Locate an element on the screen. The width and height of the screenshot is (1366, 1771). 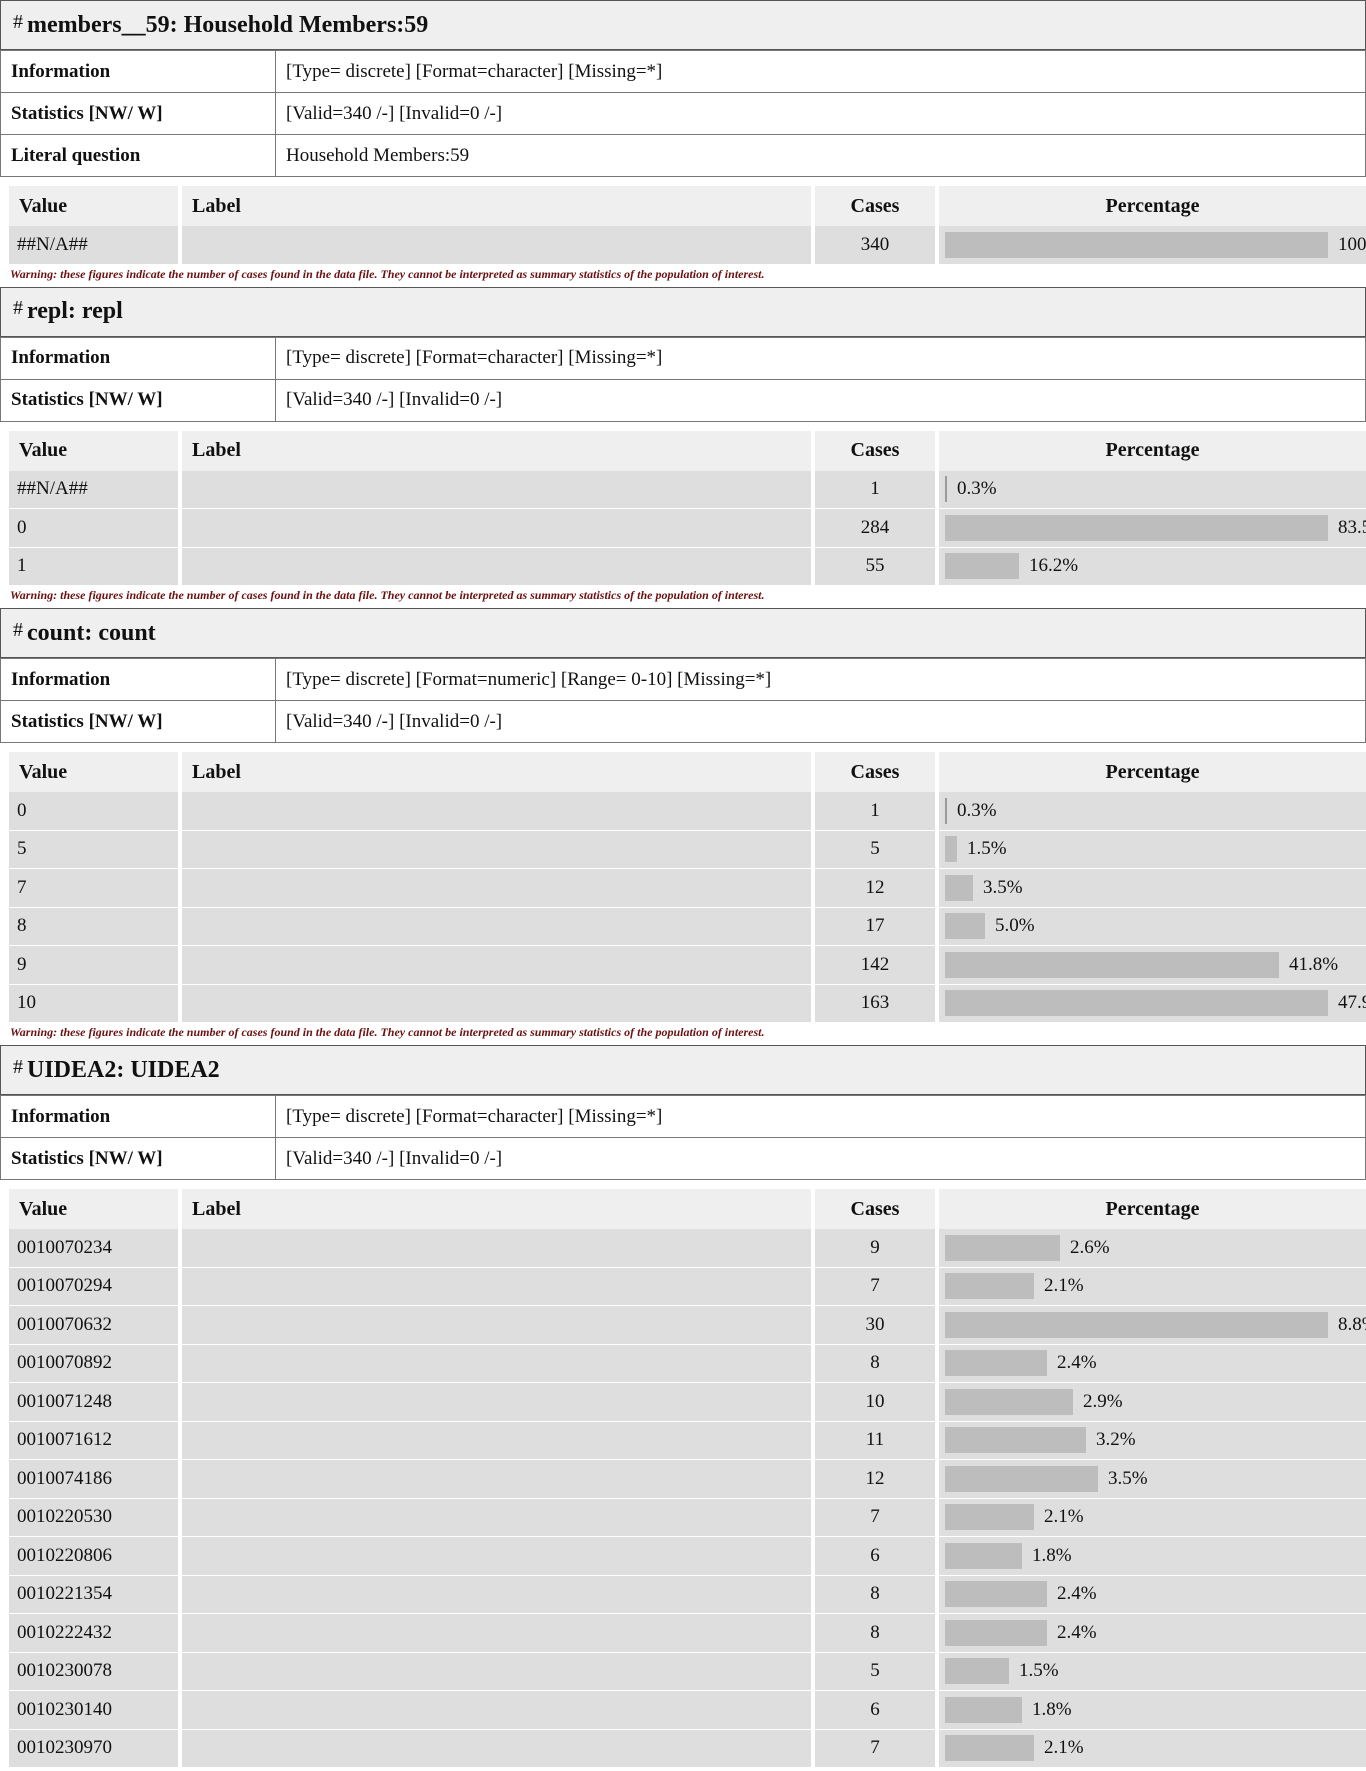
cell-value: ##N/A## is located at coordinates (93, 489).